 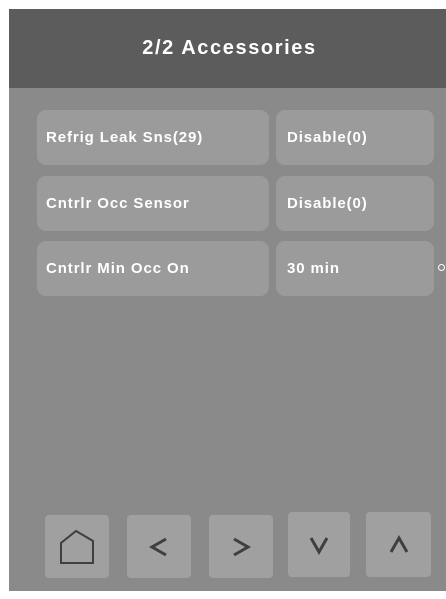 I want to click on scroll-down-button, so click(x=319, y=544).